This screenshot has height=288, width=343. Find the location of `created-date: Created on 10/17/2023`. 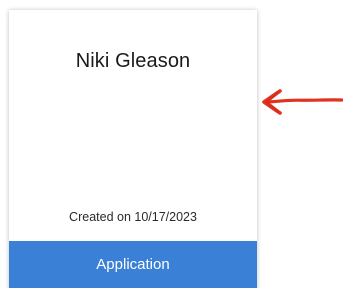

created-date: Created on 10/17/2023 is located at coordinates (133, 217).